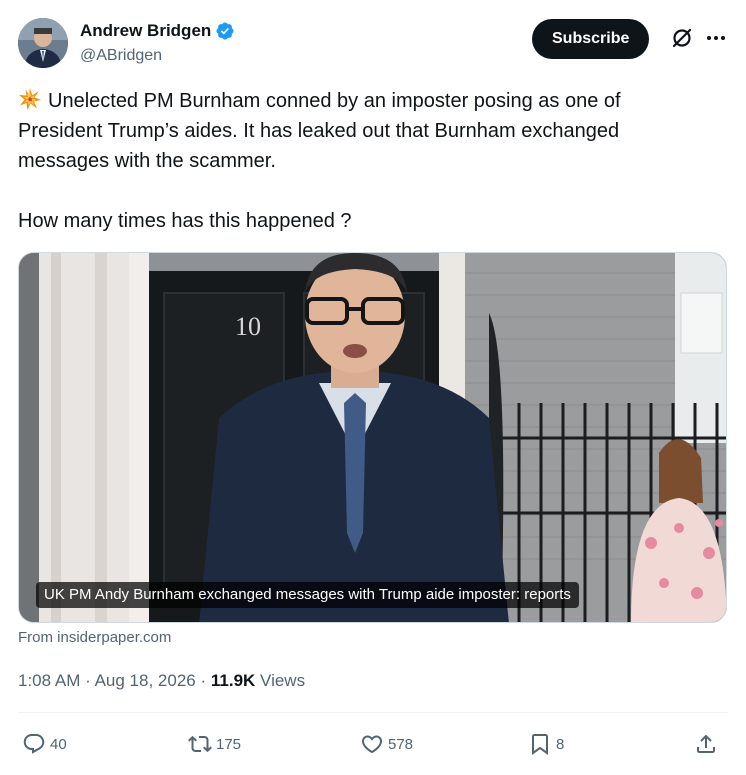 The image size is (746, 775). I want to click on tweet-time: 1:08 AM, so click(49, 680).